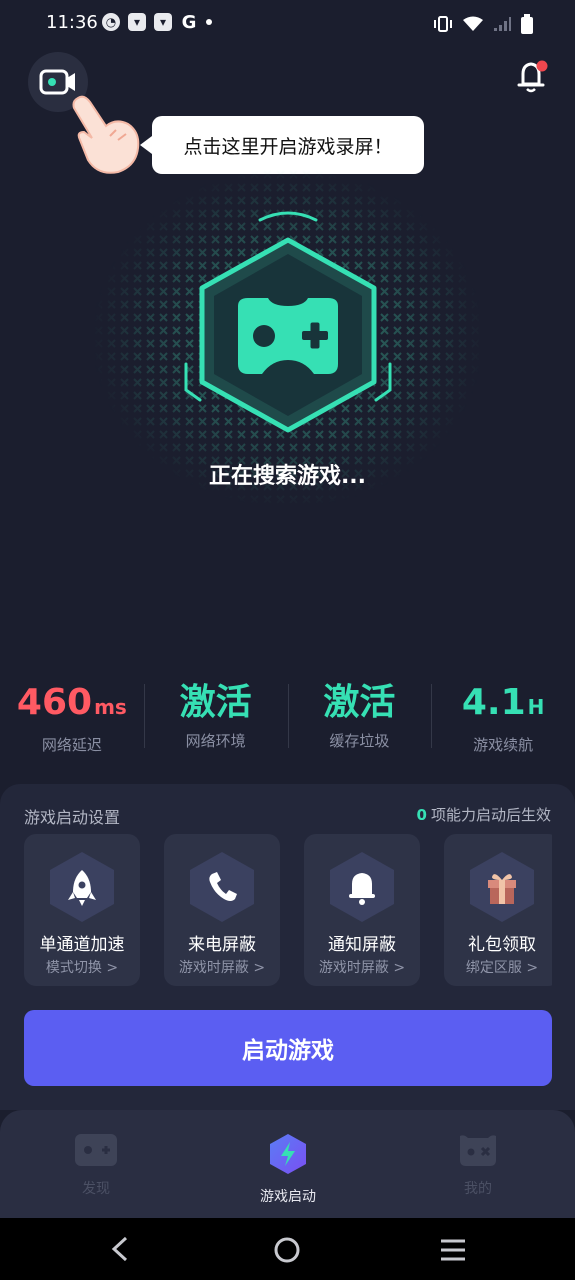 The image size is (575, 1280). What do you see at coordinates (287, 23) in the screenshot?
I see `status-bar: 11:36 ◔ ▾ ▾ G` at bounding box center [287, 23].